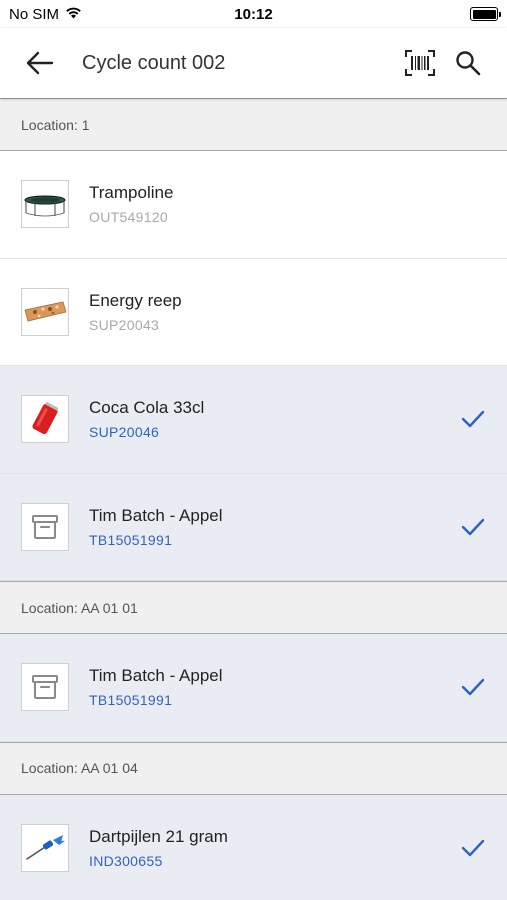 Image resolution: width=507 pixels, height=900 pixels. What do you see at coordinates (34, 14) in the screenshot?
I see `carrier-label: No SIM` at bounding box center [34, 14].